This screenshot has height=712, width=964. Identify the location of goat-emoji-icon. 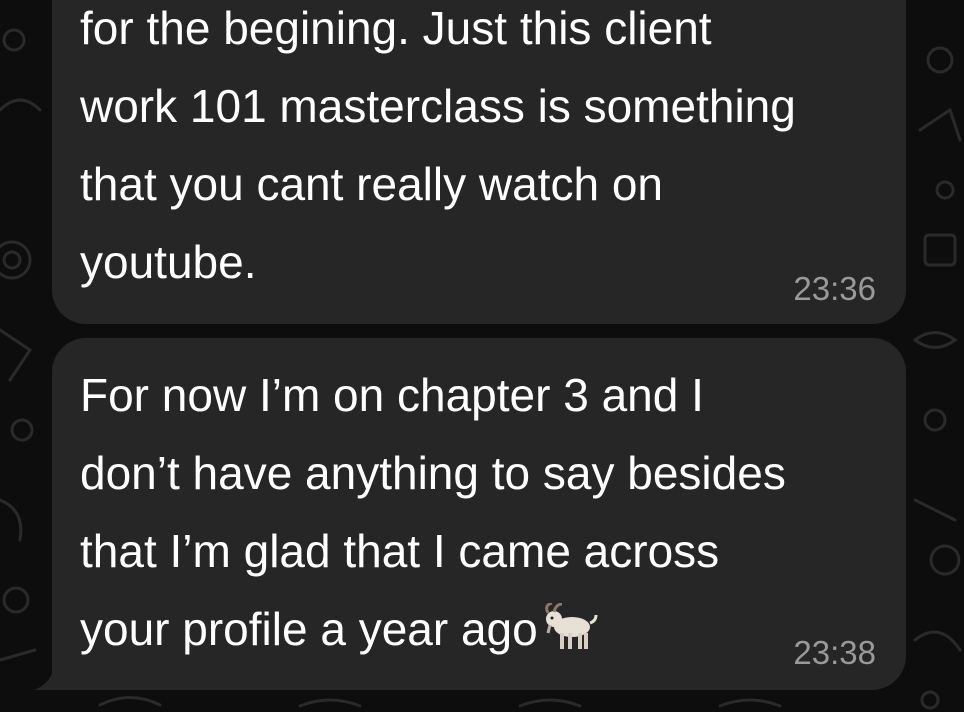
(571, 626).